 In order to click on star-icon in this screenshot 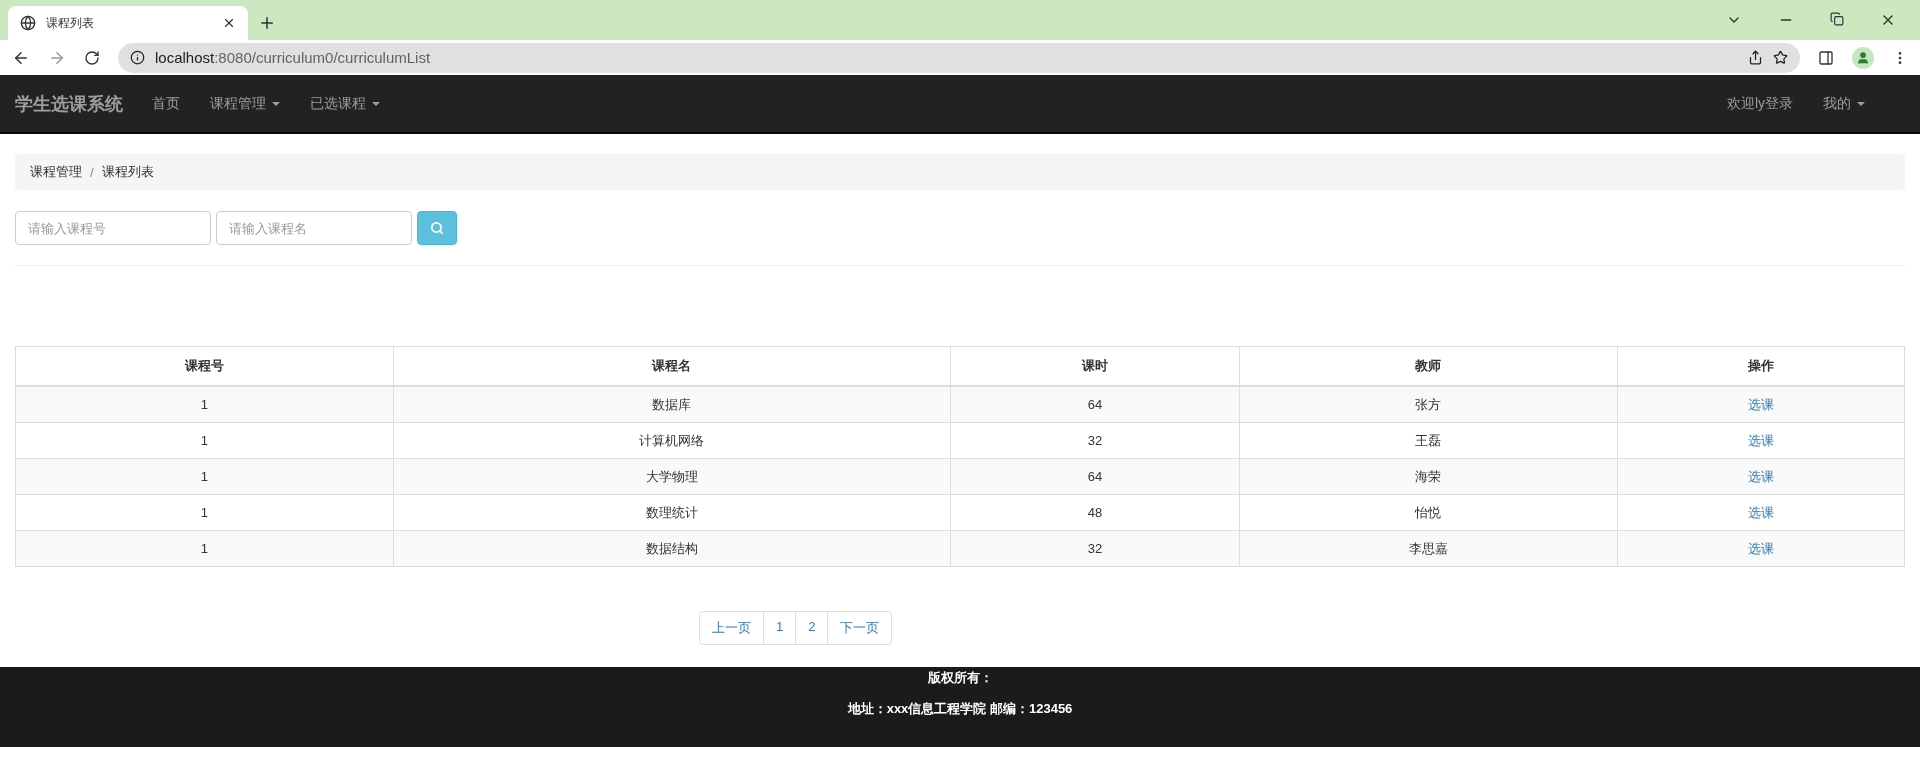, I will do `click(1780, 57)`.